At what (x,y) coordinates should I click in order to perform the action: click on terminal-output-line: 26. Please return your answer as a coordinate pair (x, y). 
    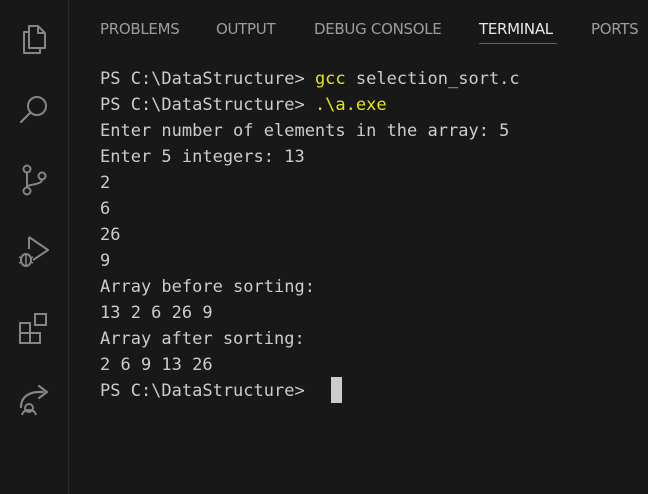
    Looking at the image, I should click on (110, 235).